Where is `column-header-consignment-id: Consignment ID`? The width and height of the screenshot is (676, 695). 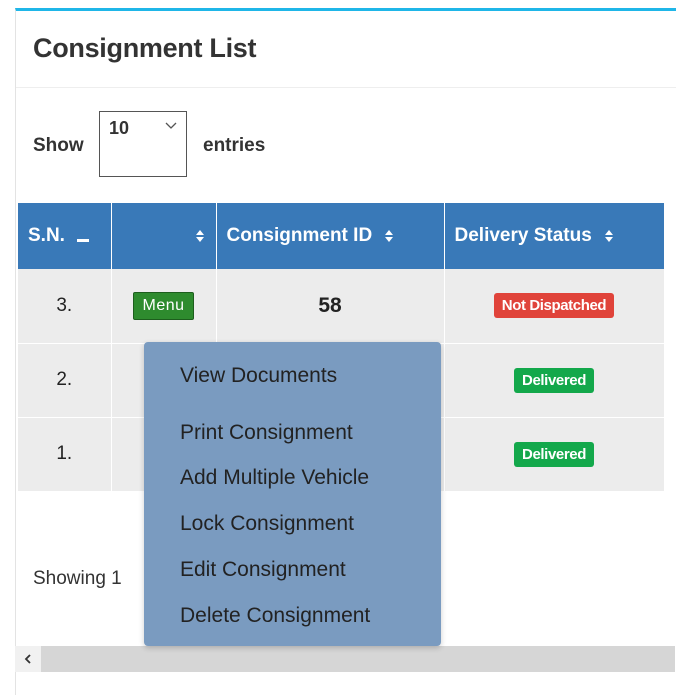
column-header-consignment-id: Consignment ID is located at coordinates (330, 236).